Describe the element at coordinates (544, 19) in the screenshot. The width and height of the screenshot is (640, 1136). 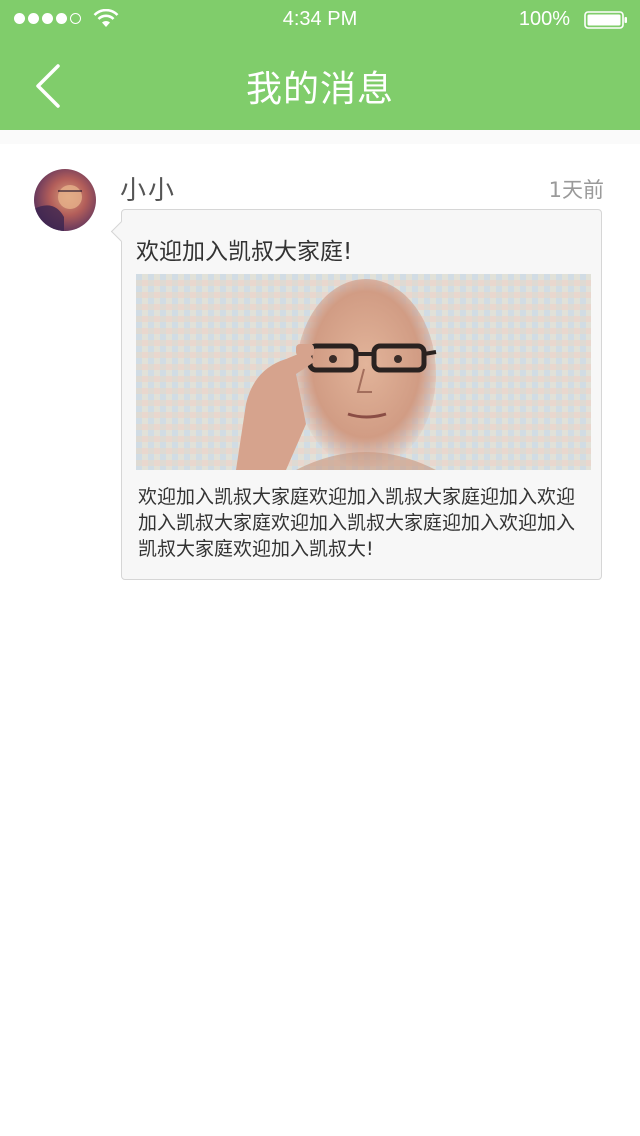
I see `battery-percentage: 100%` at that location.